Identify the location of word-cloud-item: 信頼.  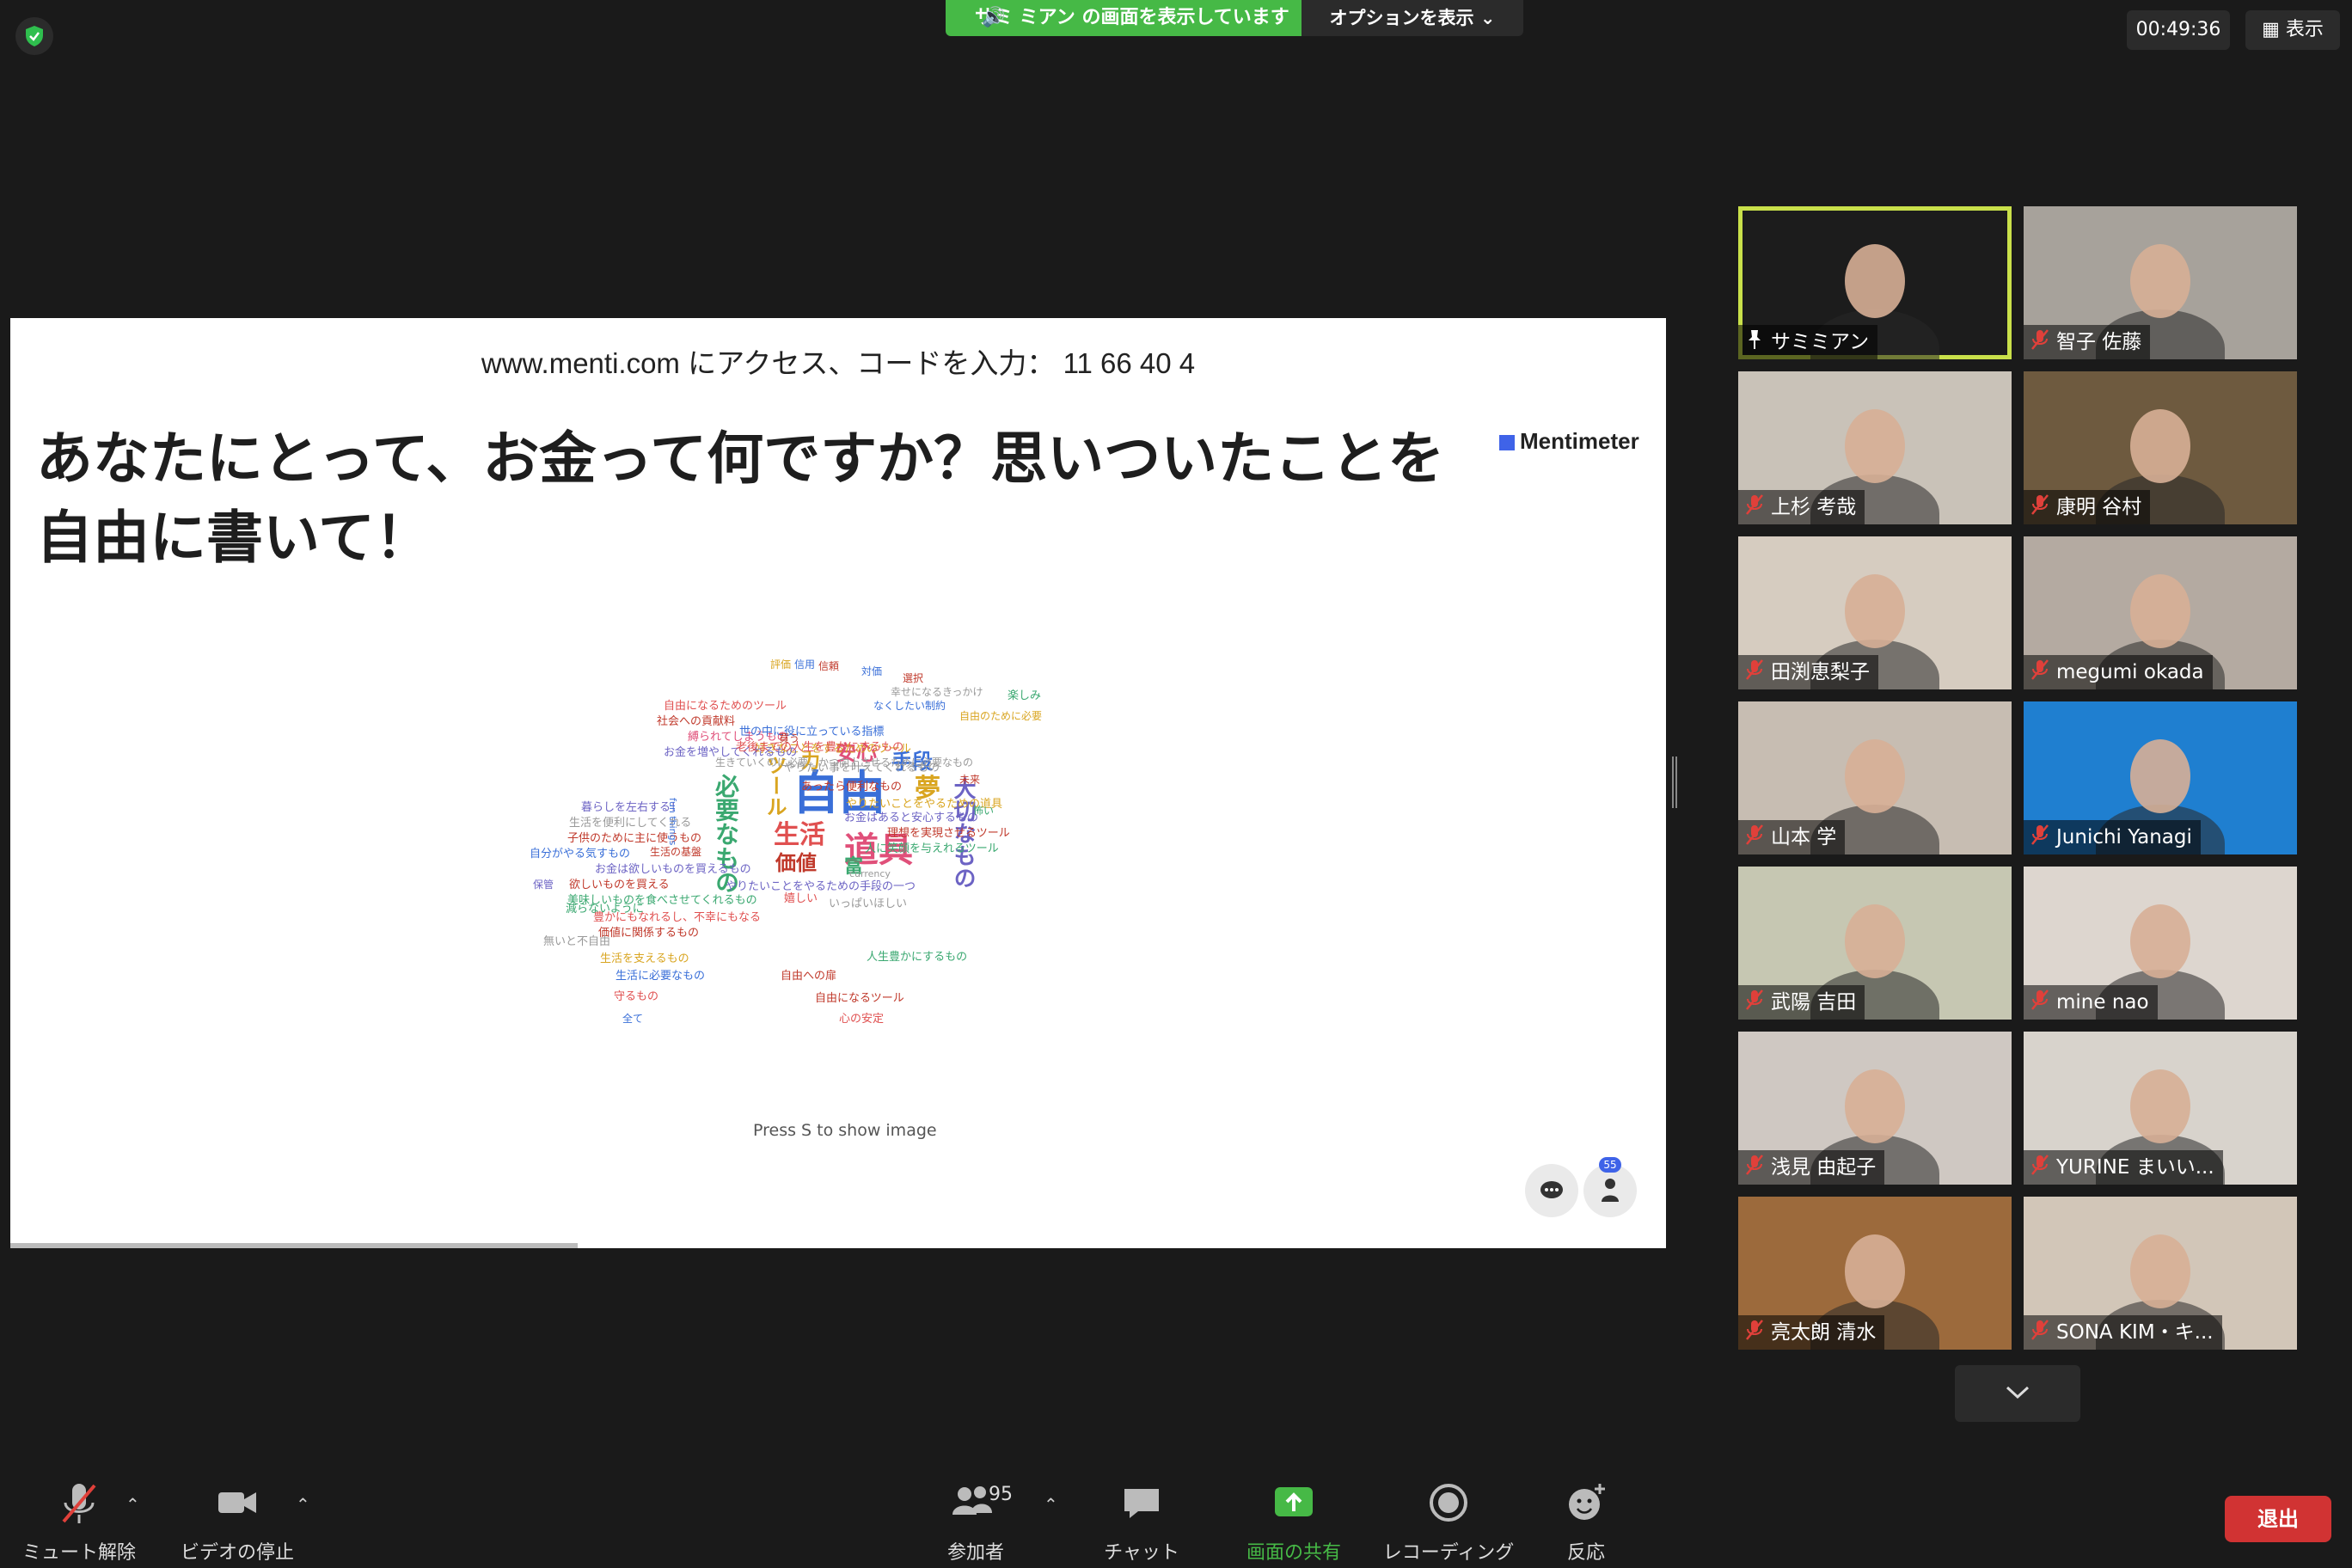
(829, 666).